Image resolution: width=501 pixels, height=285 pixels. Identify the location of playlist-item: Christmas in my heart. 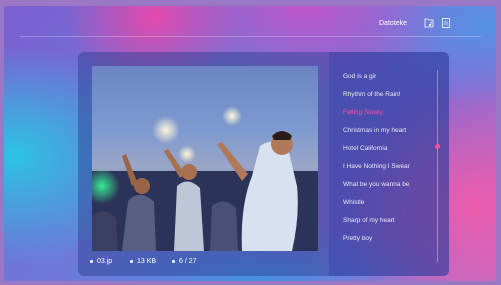
(374, 130).